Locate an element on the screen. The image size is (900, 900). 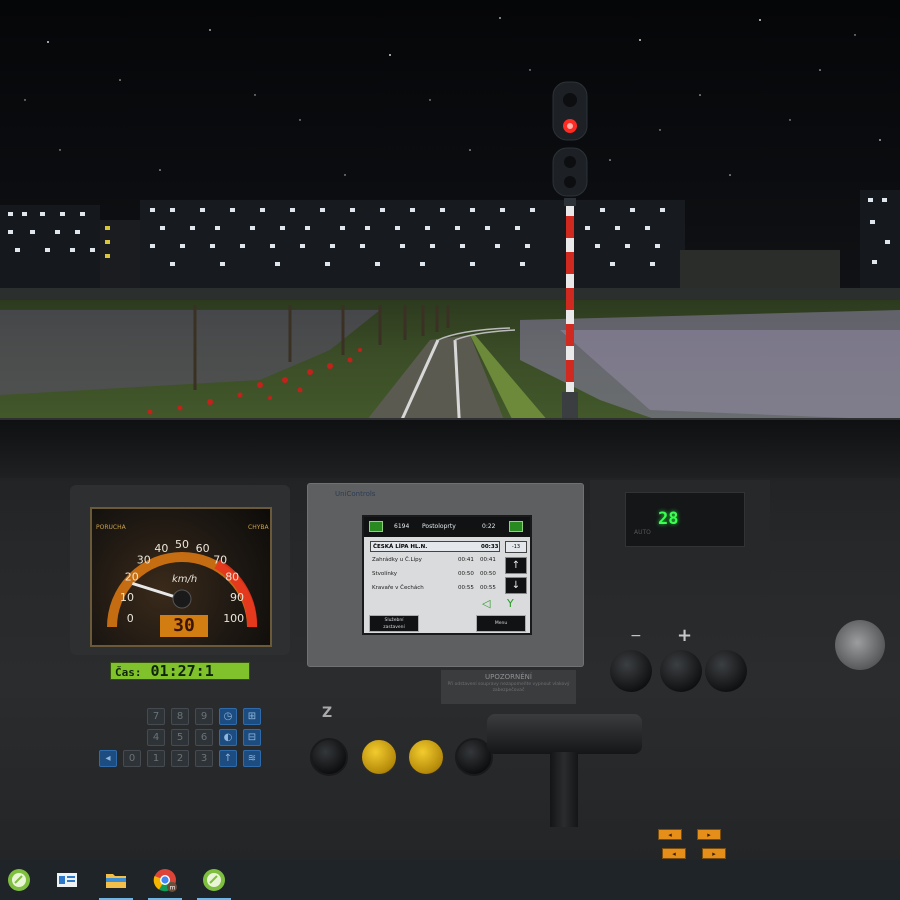
throttle-lever-stem is located at coordinates (564, 789).